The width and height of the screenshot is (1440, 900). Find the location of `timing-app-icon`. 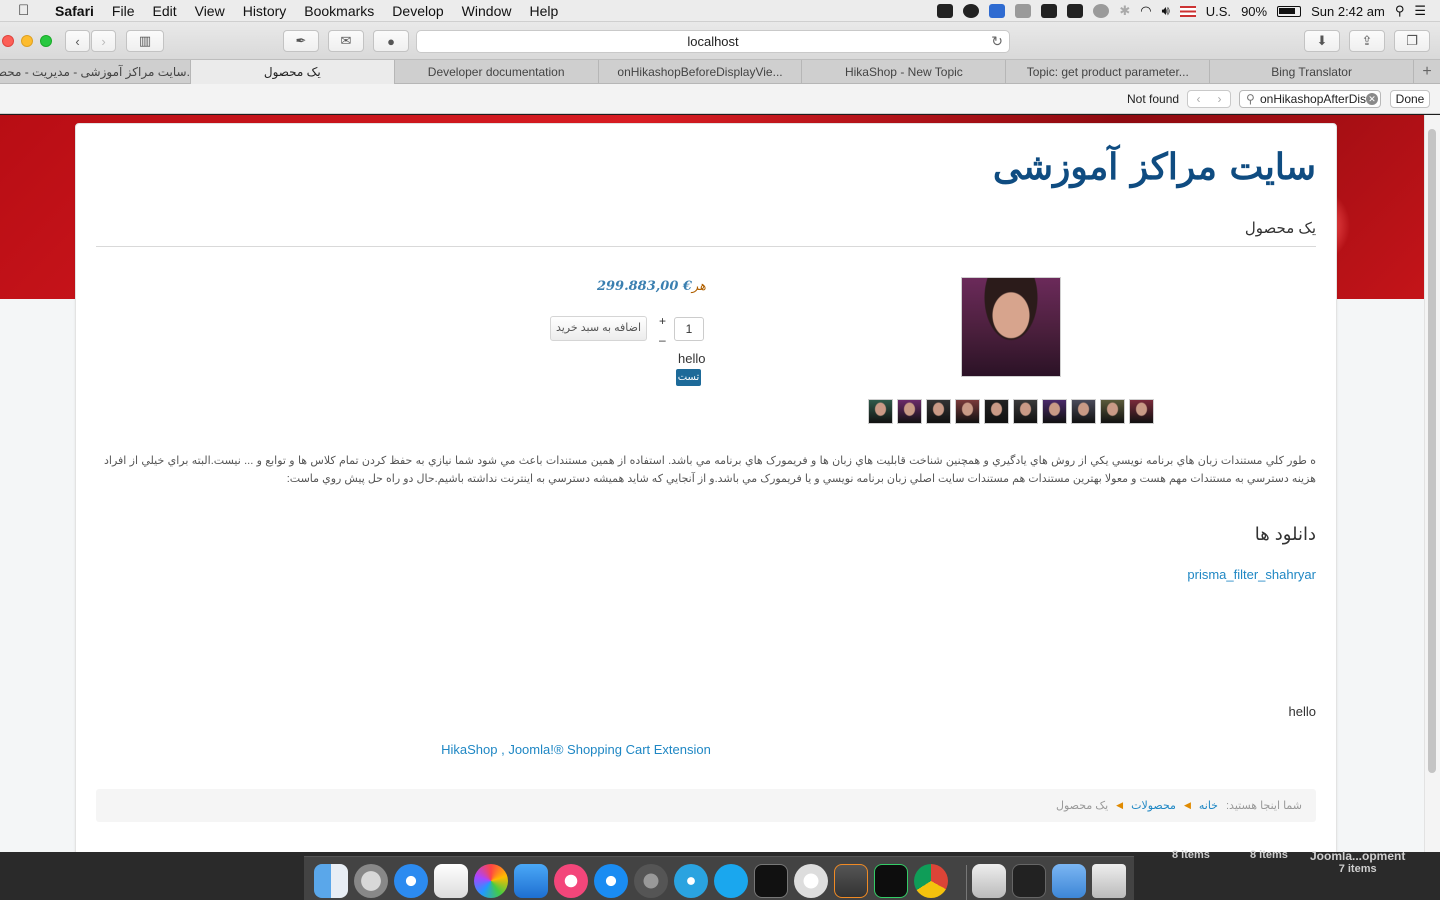

timing-app-icon is located at coordinates (945, 11).